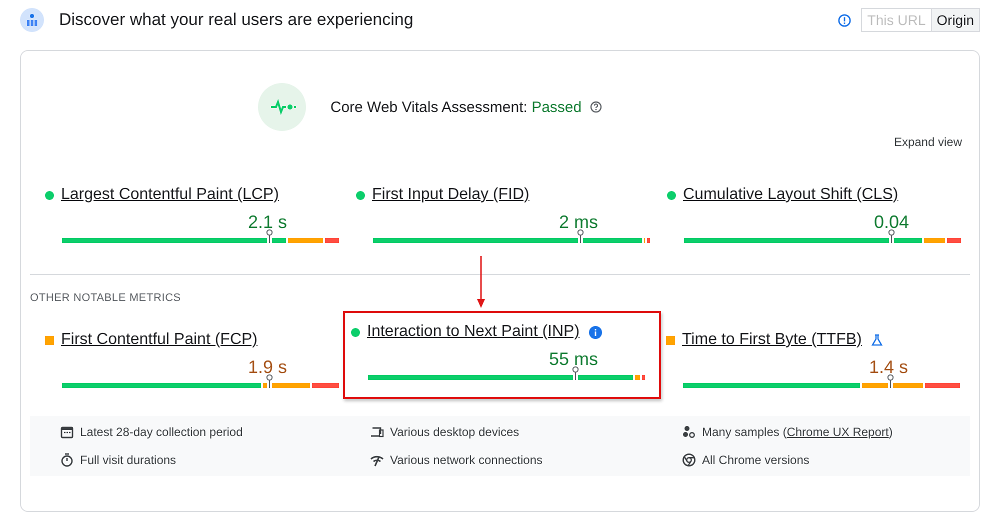 This screenshot has height=524, width=995. What do you see at coordinates (573, 360) in the screenshot?
I see `metric-value: 55 ms` at bounding box center [573, 360].